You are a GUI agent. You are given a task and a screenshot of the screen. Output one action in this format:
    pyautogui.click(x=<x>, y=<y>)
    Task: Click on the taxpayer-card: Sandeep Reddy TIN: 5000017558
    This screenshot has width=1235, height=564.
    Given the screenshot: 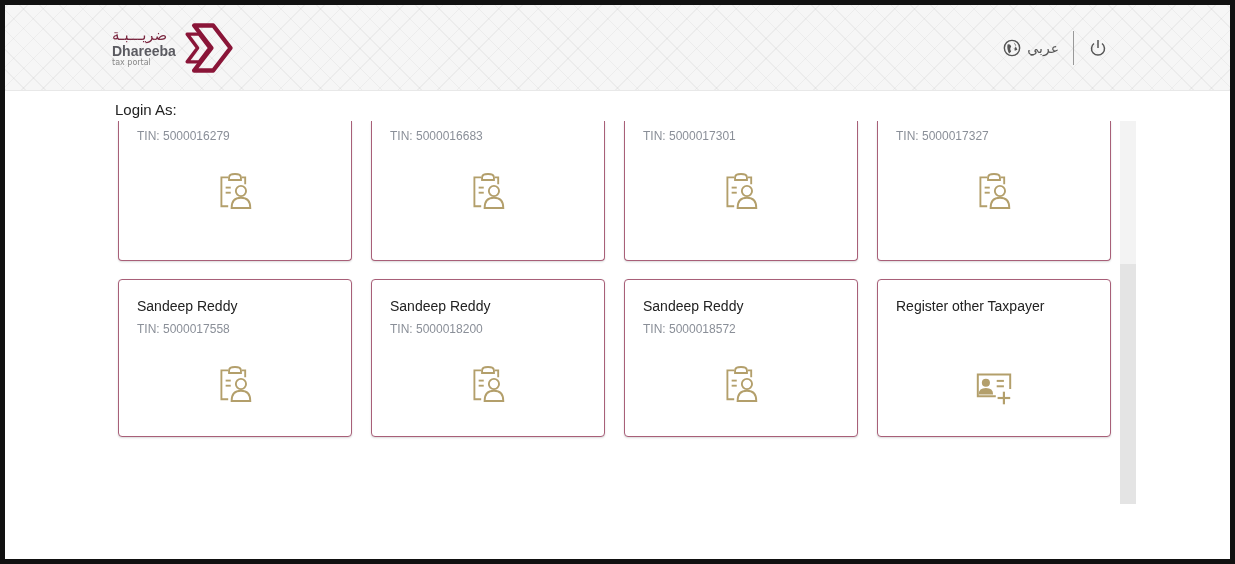 What is the action you would take?
    pyautogui.click(x=235, y=358)
    